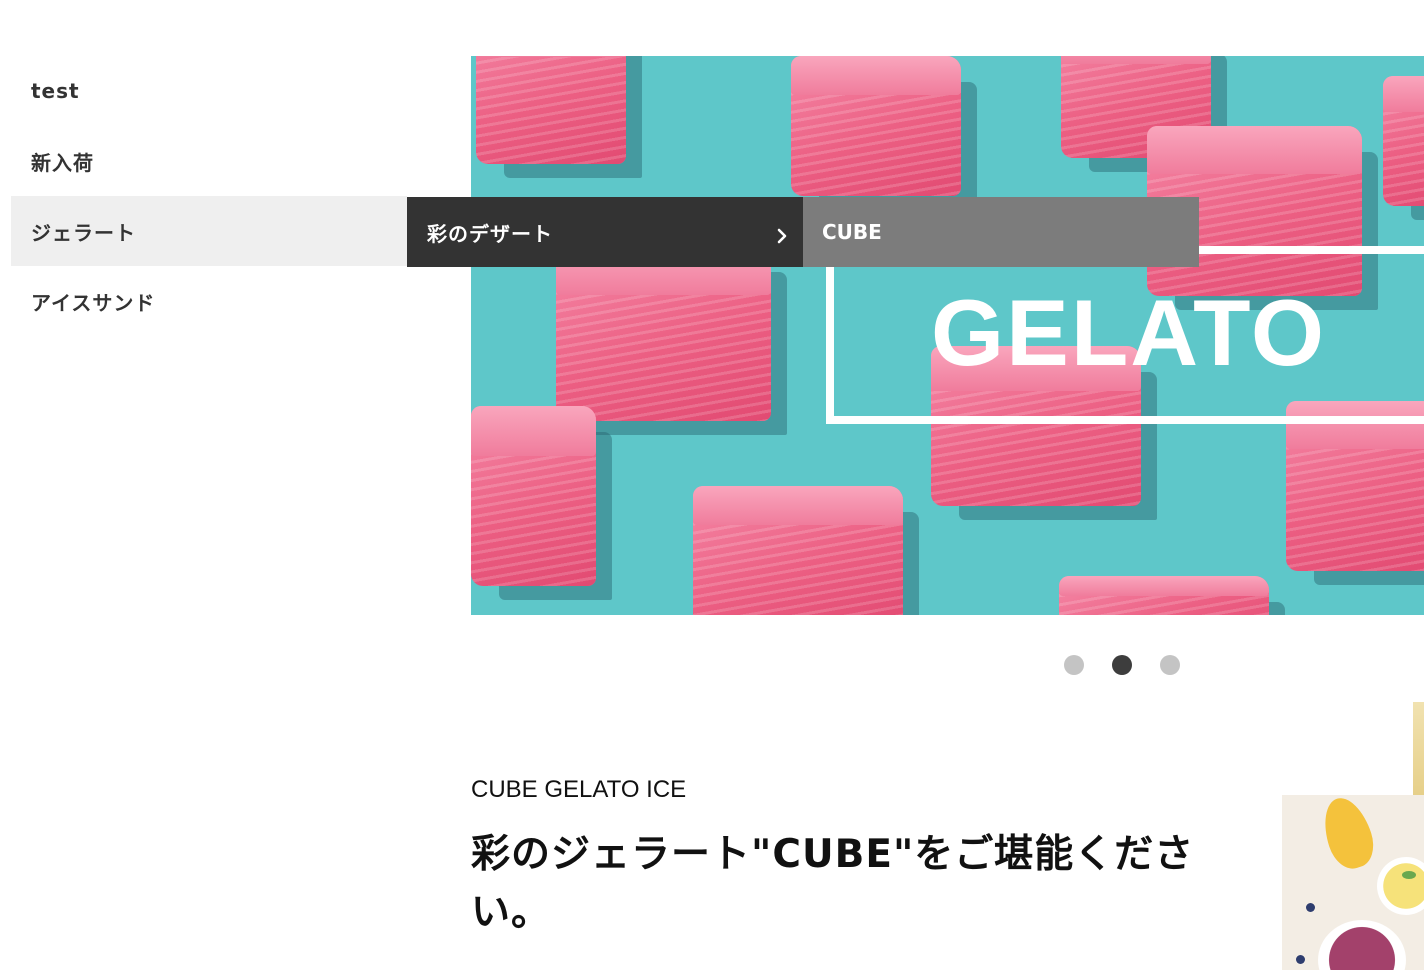  Describe the element at coordinates (93, 302) in the screenshot. I see `nav-item-label: アイスサンド` at that location.